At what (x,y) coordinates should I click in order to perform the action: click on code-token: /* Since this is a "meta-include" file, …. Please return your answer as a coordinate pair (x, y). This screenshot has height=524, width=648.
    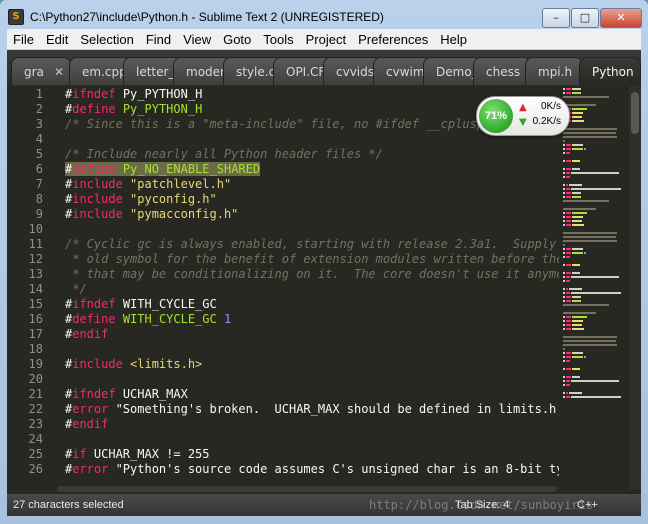
    Looking at the image, I should click on (285, 124).